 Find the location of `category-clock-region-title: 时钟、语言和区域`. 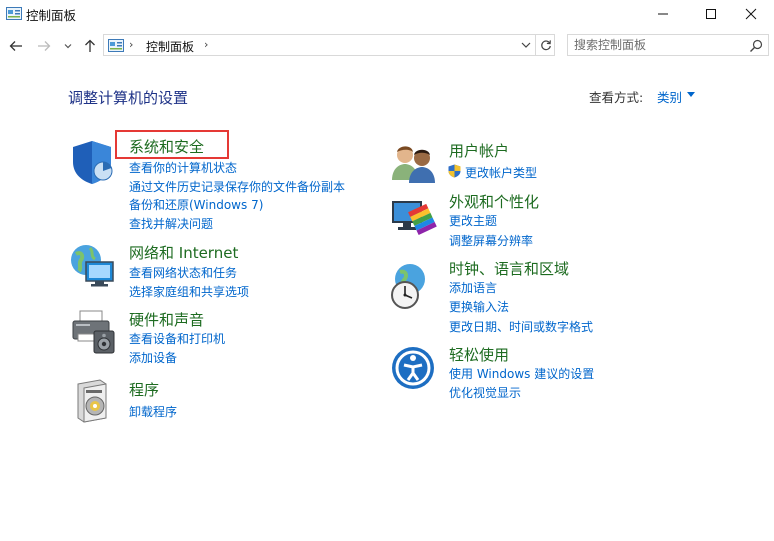

category-clock-region-title: 时钟、语言和区域 is located at coordinates (509, 268).